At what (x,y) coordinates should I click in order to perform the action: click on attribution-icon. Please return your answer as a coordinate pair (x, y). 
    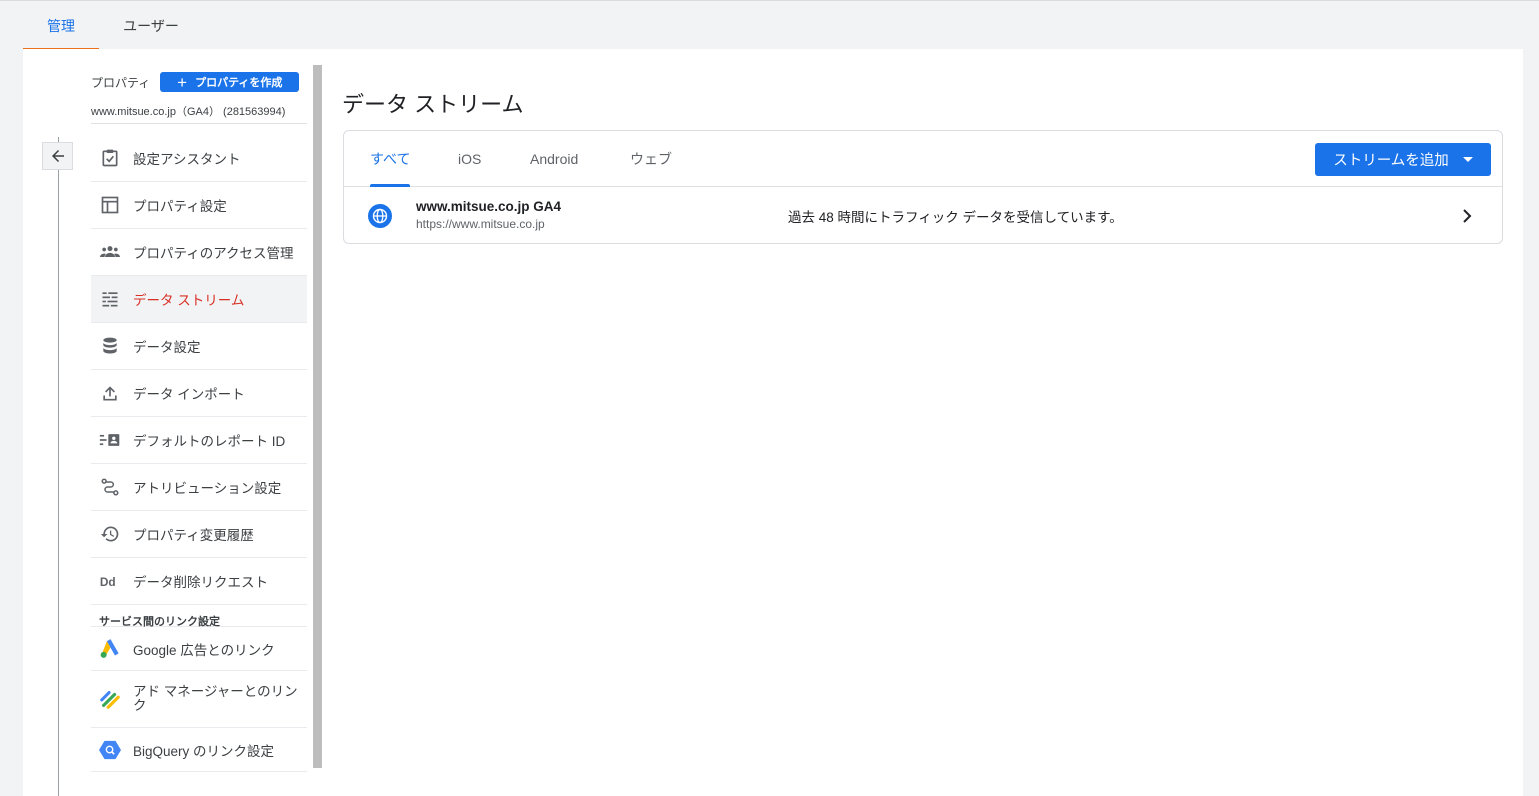
    Looking at the image, I should click on (110, 487).